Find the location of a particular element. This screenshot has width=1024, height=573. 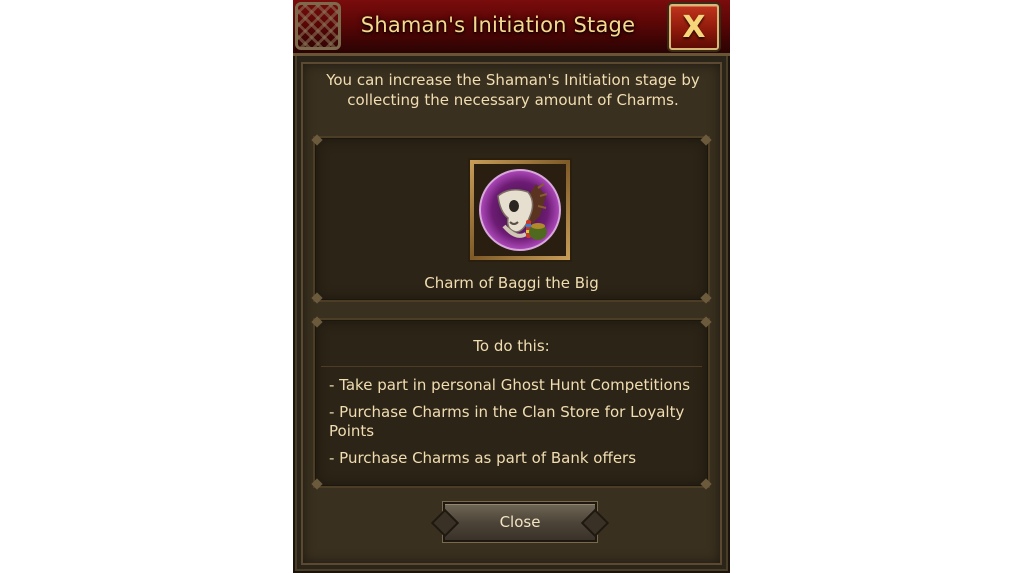

close-button: Close is located at coordinates (520, 522).